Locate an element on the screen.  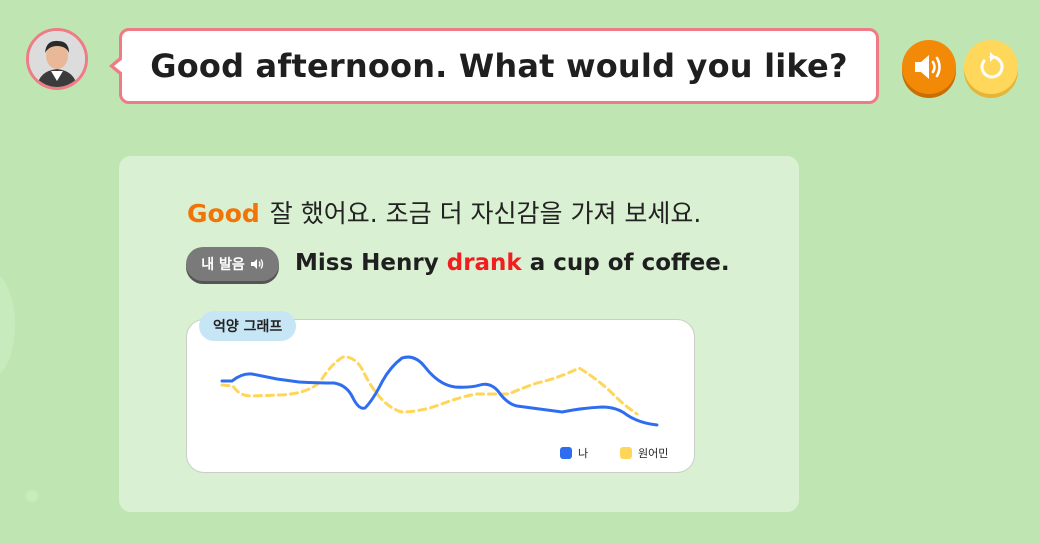
replay-icon is located at coordinates (992, 65).